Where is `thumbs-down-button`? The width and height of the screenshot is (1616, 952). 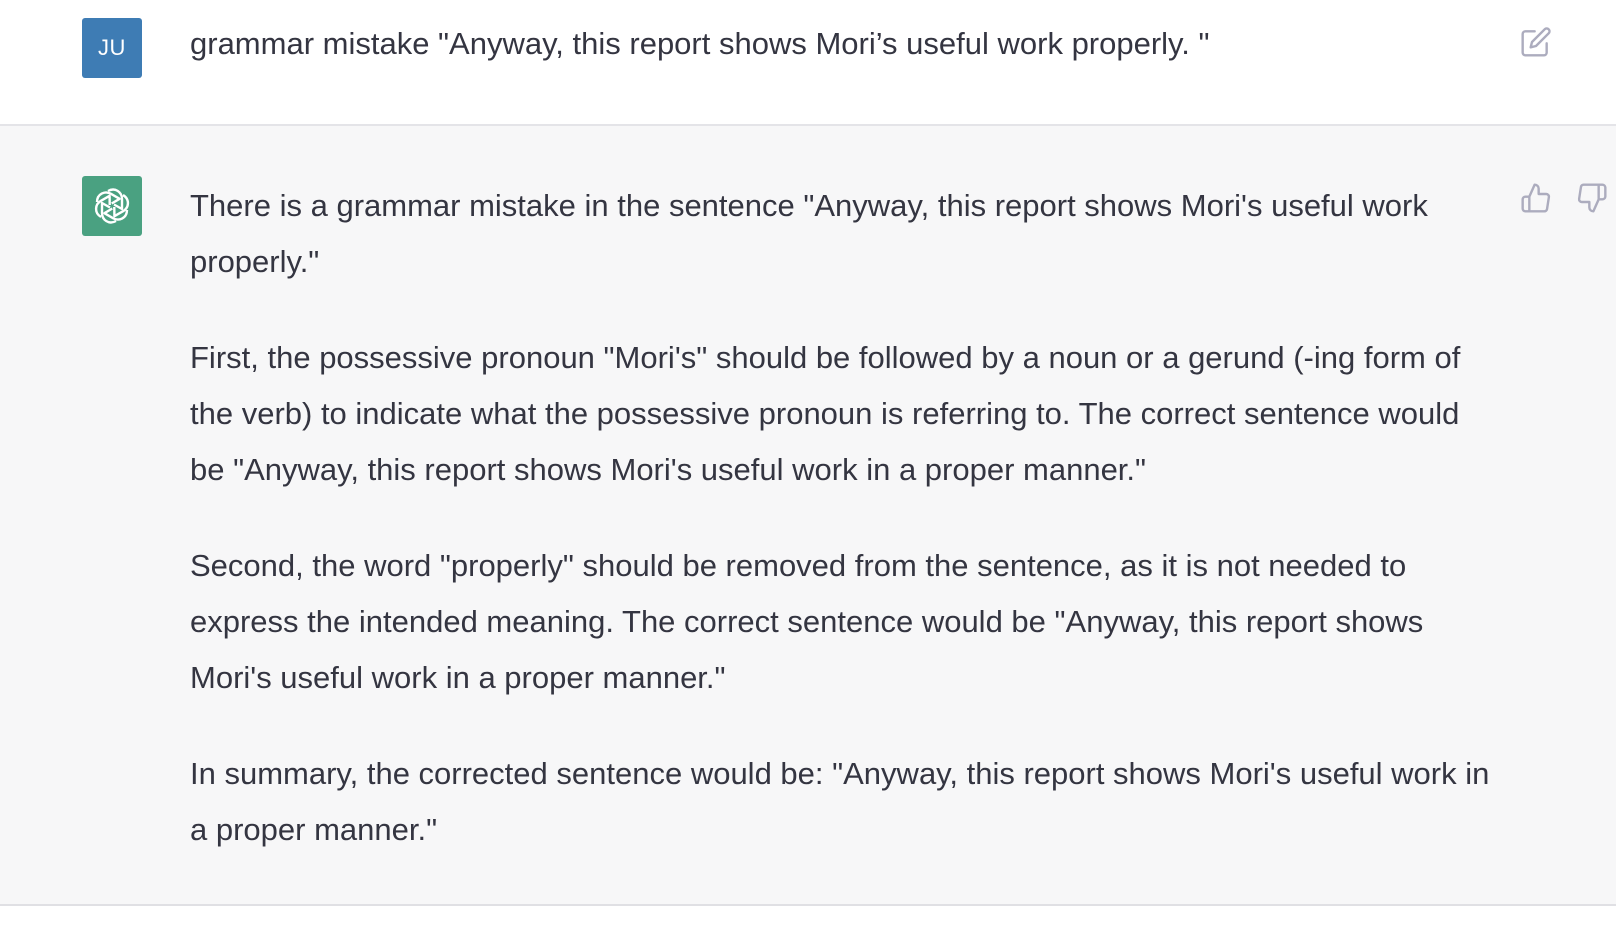
thumbs-down-button is located at coordinates (1592, 198).